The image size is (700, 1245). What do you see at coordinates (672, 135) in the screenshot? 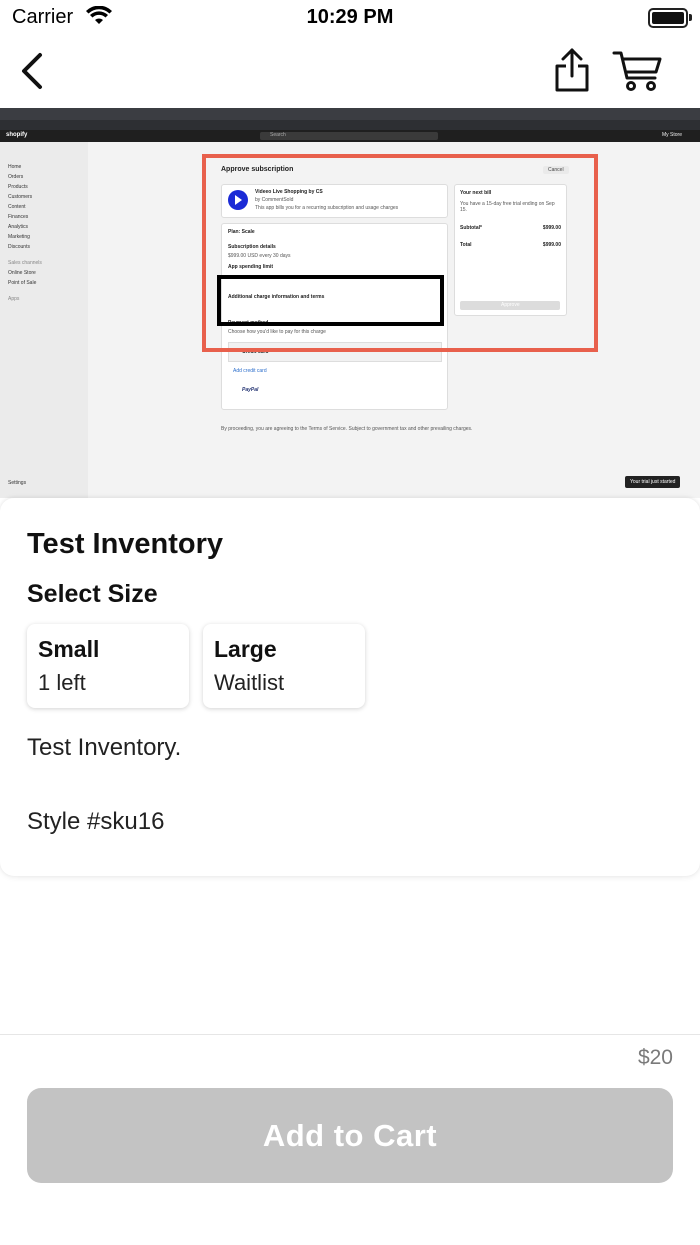
I see `store-name: My Store` at bounding box center [672, 135].